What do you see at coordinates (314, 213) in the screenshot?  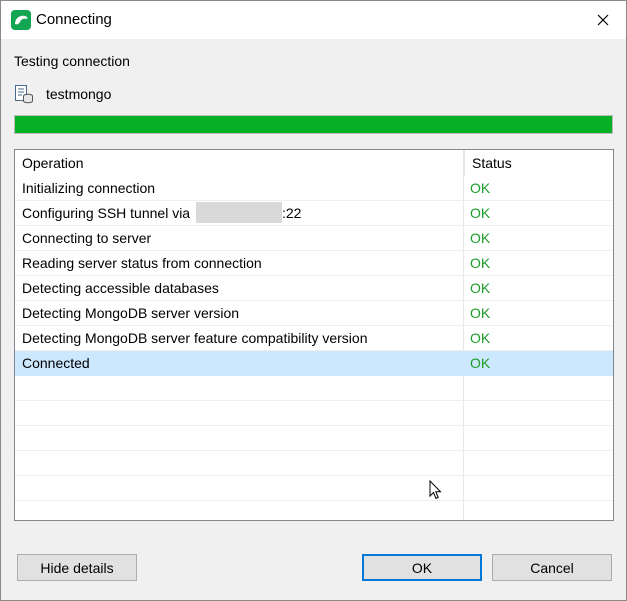 I see `table-row: Configuring SSH tunnel via :22 OK` at bounding box center [314, 213].